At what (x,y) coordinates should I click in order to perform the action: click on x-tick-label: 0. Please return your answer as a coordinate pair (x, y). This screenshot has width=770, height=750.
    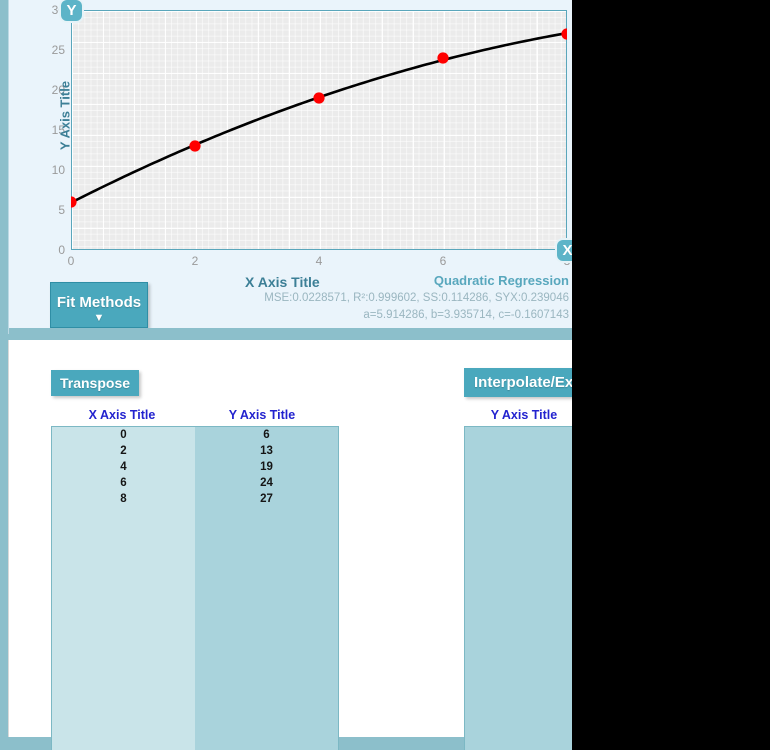
    Looking at the image, I should click on (71, 261).